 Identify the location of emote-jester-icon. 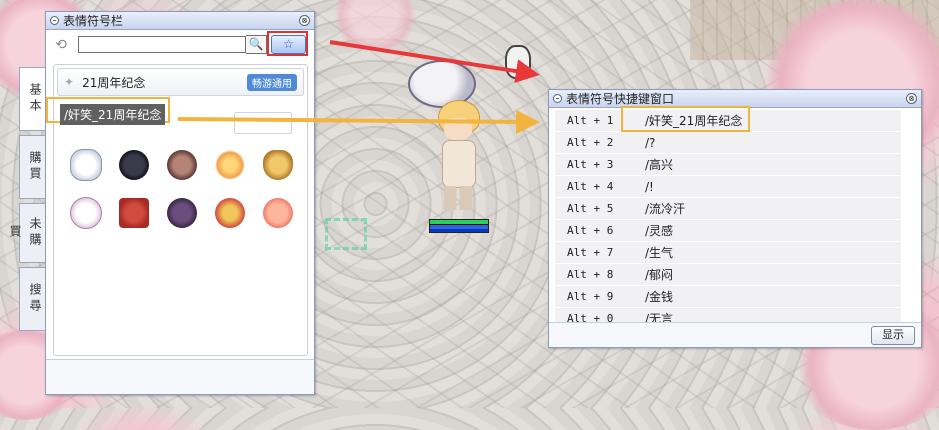
(230, 213).